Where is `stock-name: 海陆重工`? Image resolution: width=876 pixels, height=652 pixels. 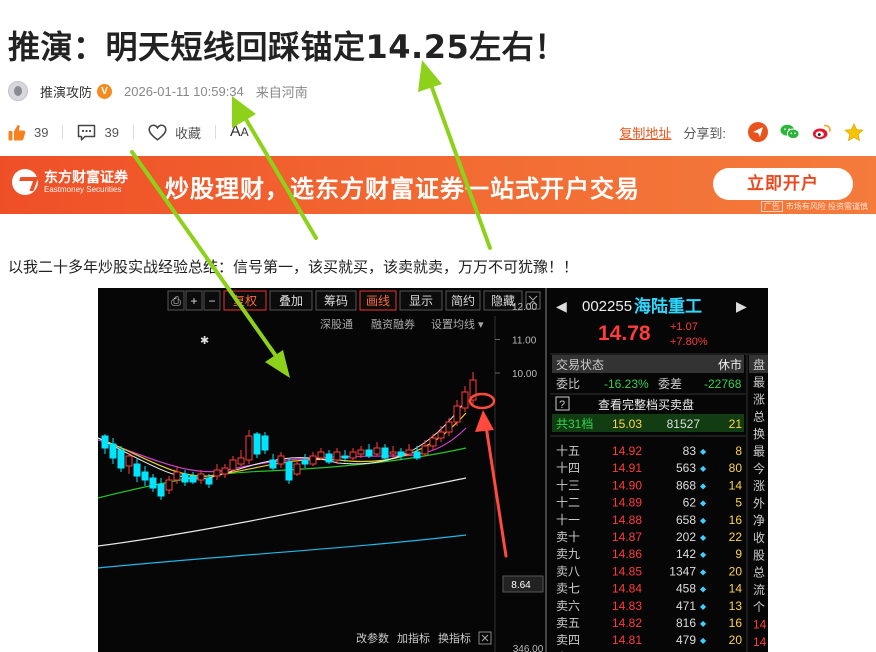 stock-name: 海陆重工 is located at coordinates (668, 306).